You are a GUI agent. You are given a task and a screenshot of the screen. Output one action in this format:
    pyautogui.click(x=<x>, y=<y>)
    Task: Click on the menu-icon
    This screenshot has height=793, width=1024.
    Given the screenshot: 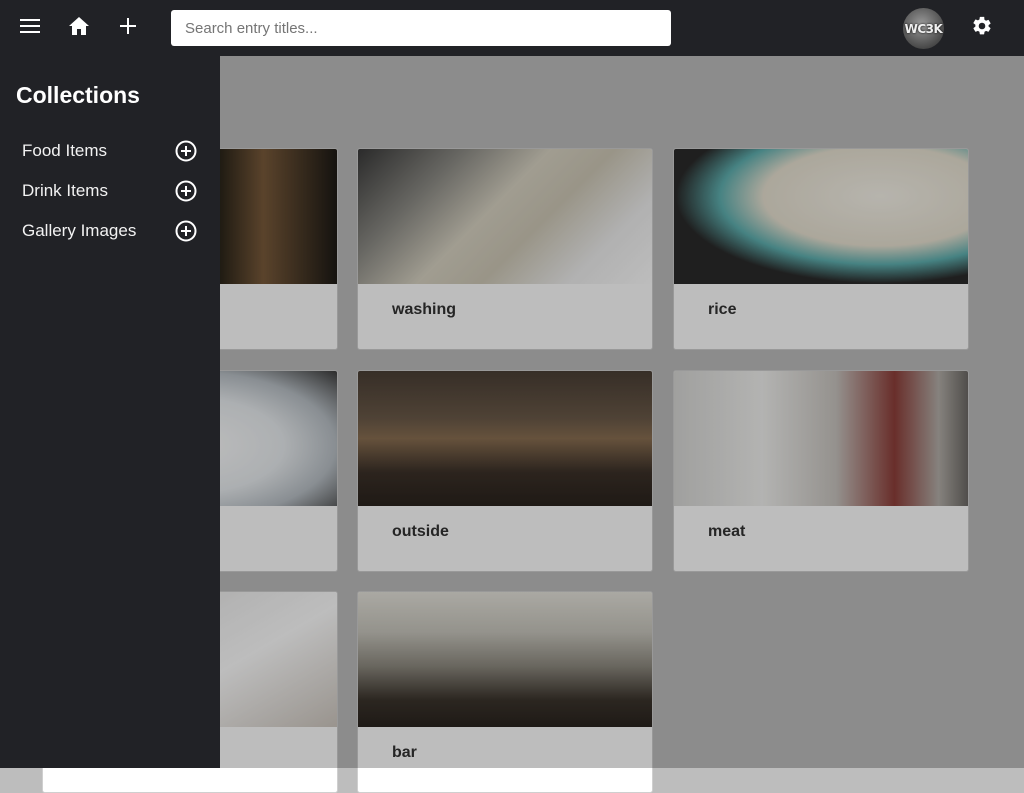 What is the action you would take?
    pyautogui.click(x=30, y=28)
    